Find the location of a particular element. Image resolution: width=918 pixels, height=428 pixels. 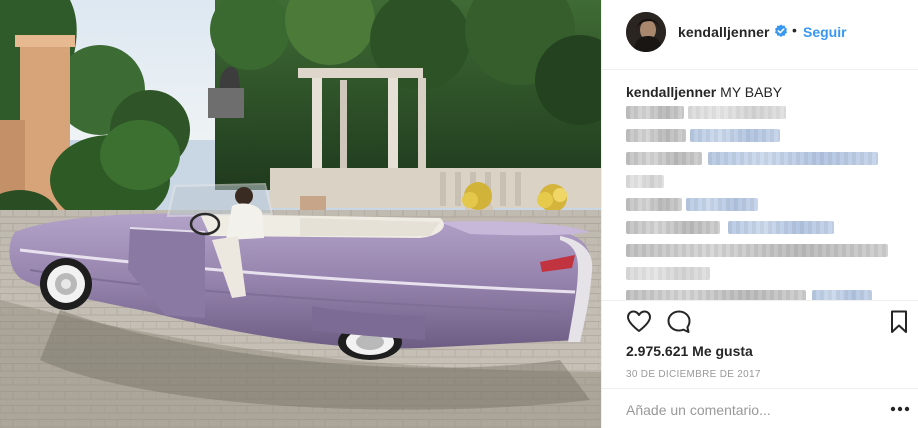

add-comment-section is located at coordinates (760, 408).